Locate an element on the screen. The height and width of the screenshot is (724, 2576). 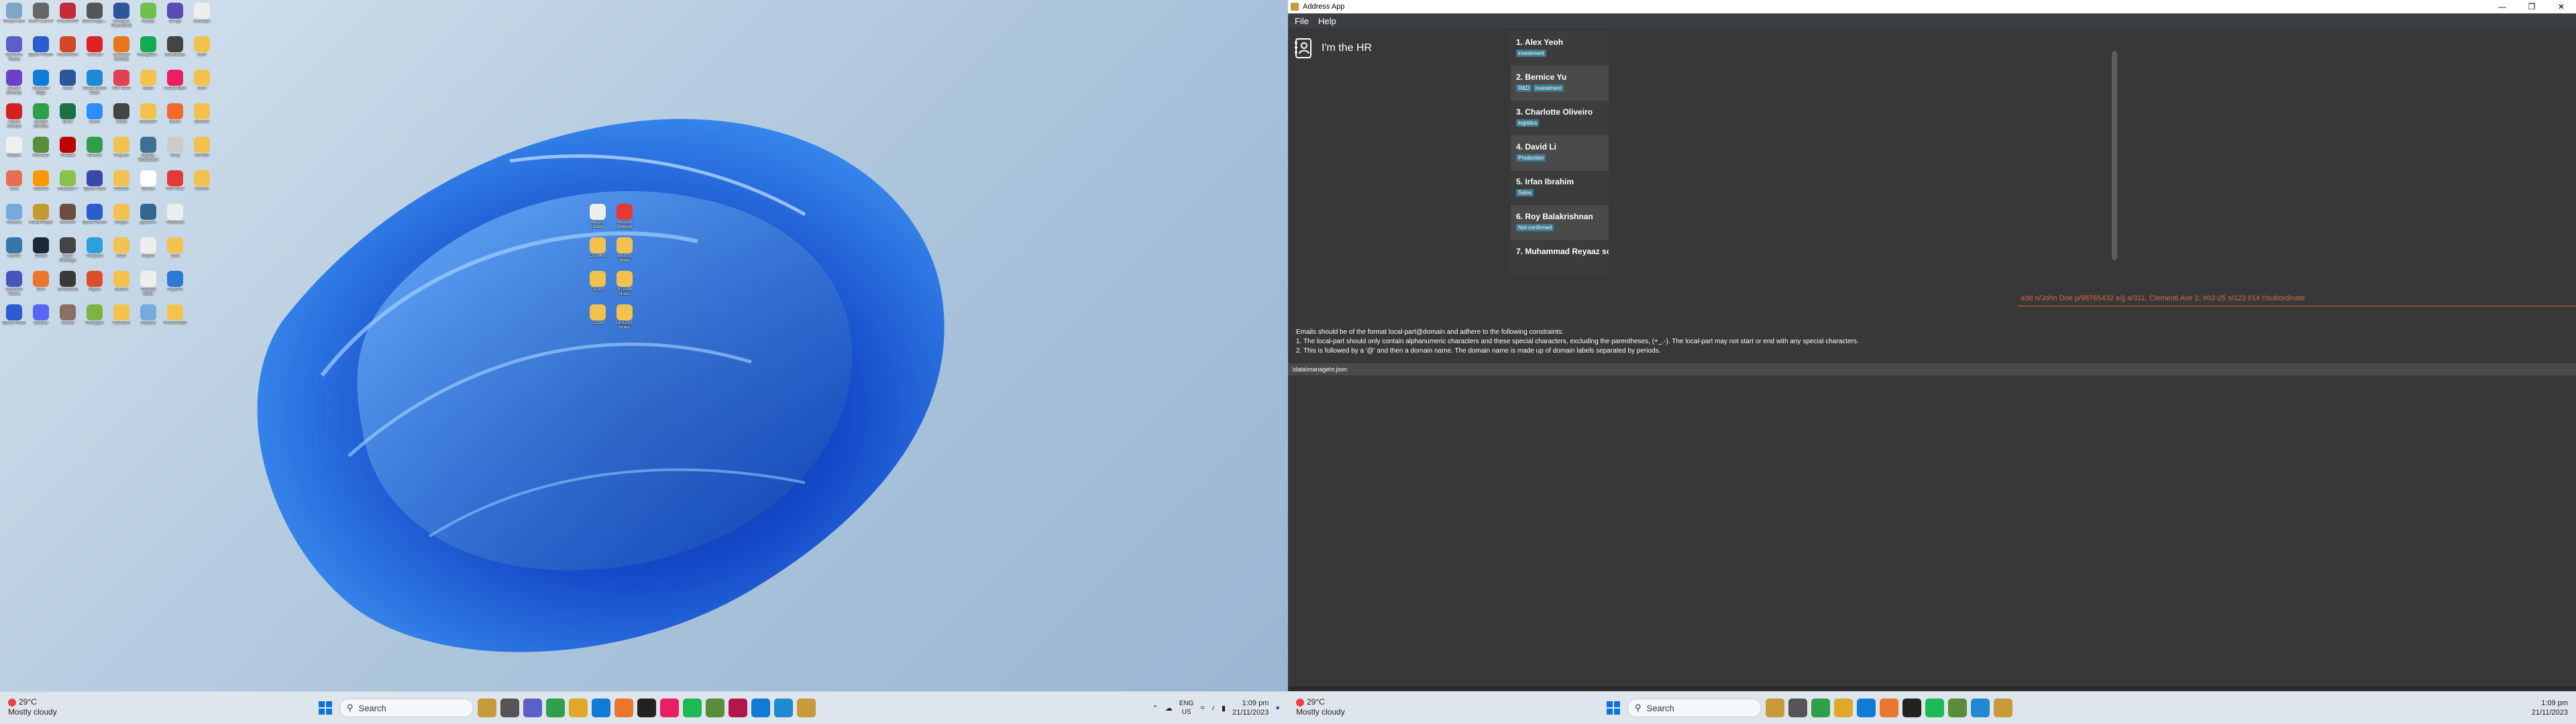
desktop-icon: Brave is located at coordinates (175, 118).